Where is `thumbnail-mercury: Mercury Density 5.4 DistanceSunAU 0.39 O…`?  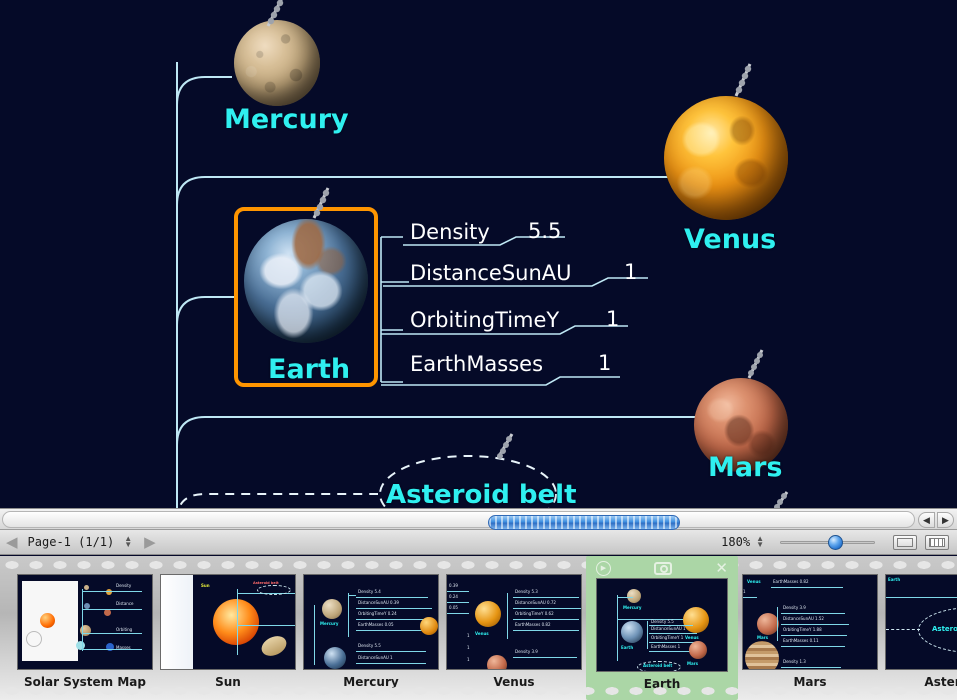
thumbnail-mercury: Mercury Density 5.4 DistanceSunAU 0.39 O… is located at coordinates (371, 628).